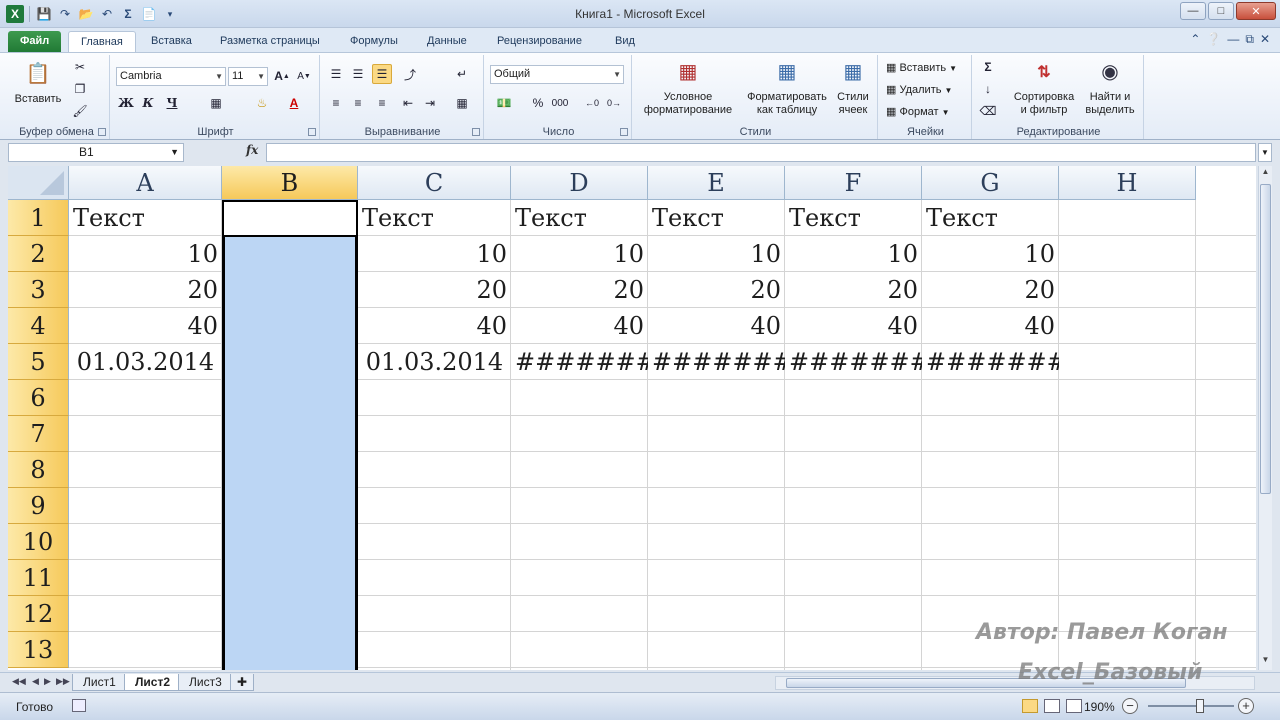  Describe the element at coordinates (408, 103) in the screenshot. I see `decrease-indent-icon: ⇤` at that location.